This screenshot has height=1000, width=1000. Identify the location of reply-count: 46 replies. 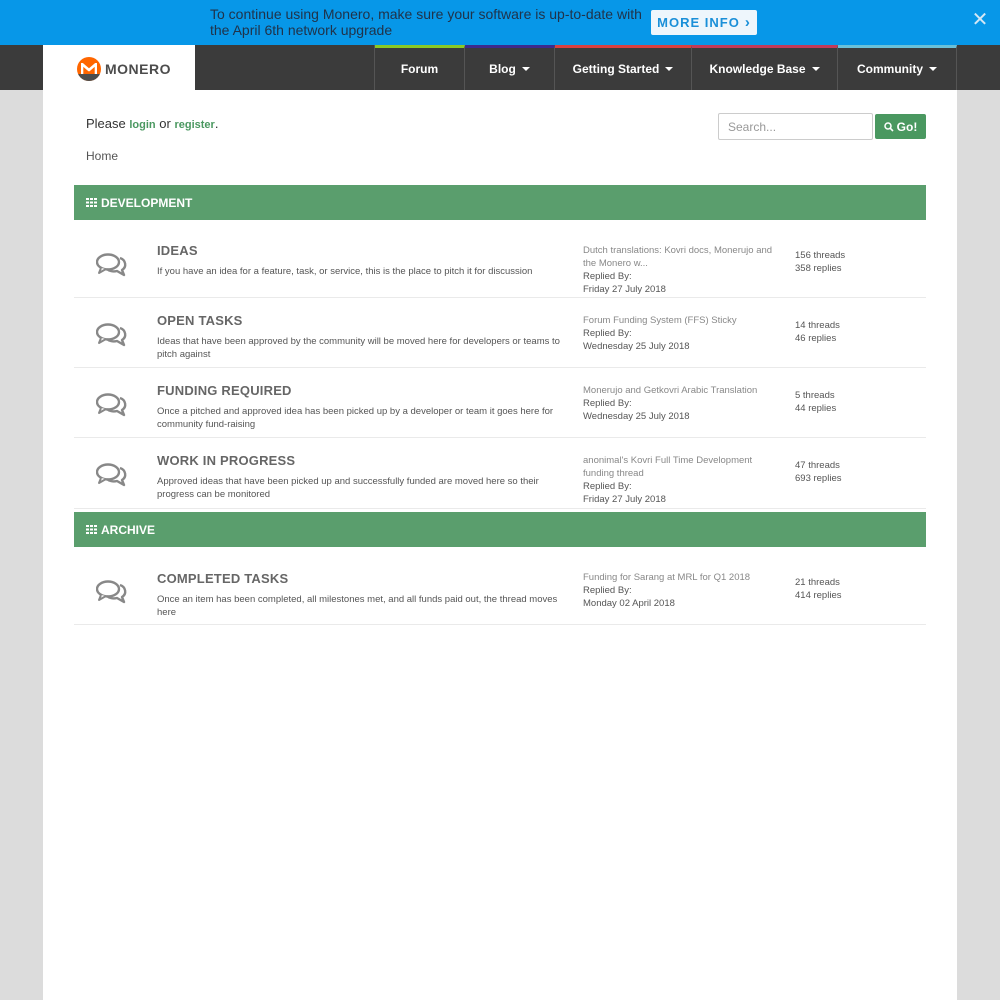
(816, 338).